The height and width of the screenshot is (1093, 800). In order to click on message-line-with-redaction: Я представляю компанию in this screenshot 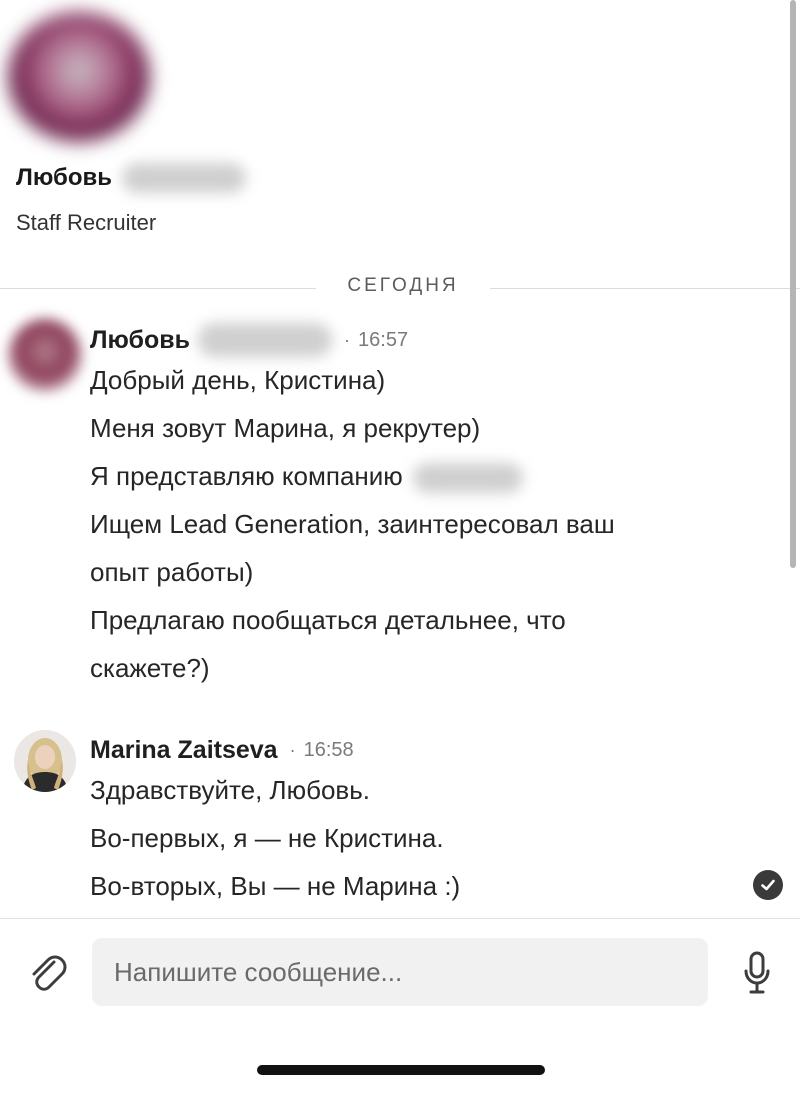, I will do `click(435, 476)`.